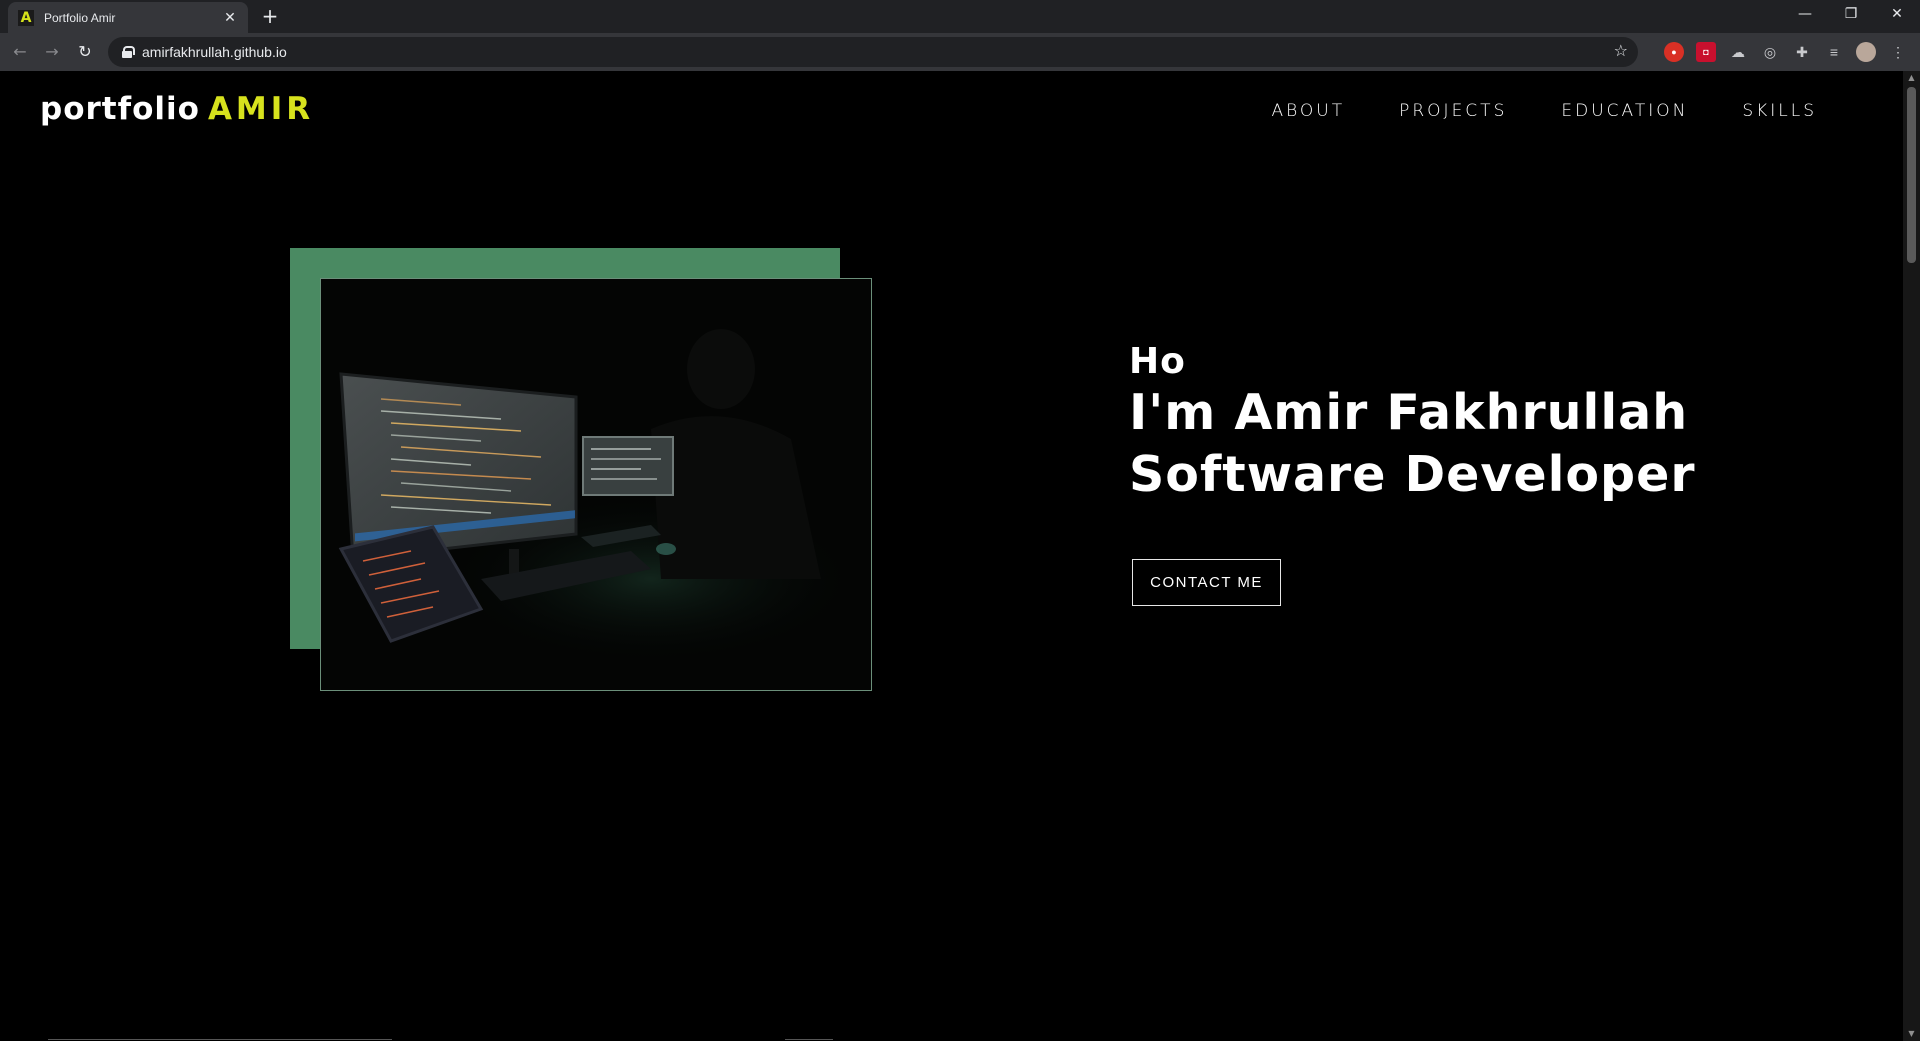 The image size is (1920, 1041). What do you see at coordinates (1779, 111) in the screenshot?
I see `nav-skills: SKILLS` at bounding box center [1779, 111].